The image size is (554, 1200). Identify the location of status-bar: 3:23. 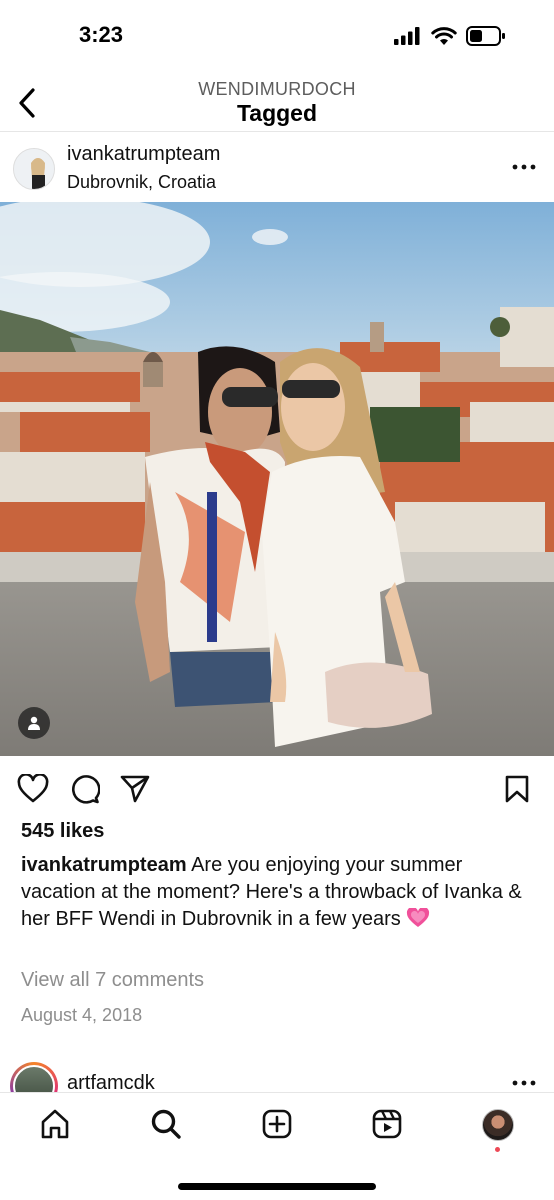
(277, 37).